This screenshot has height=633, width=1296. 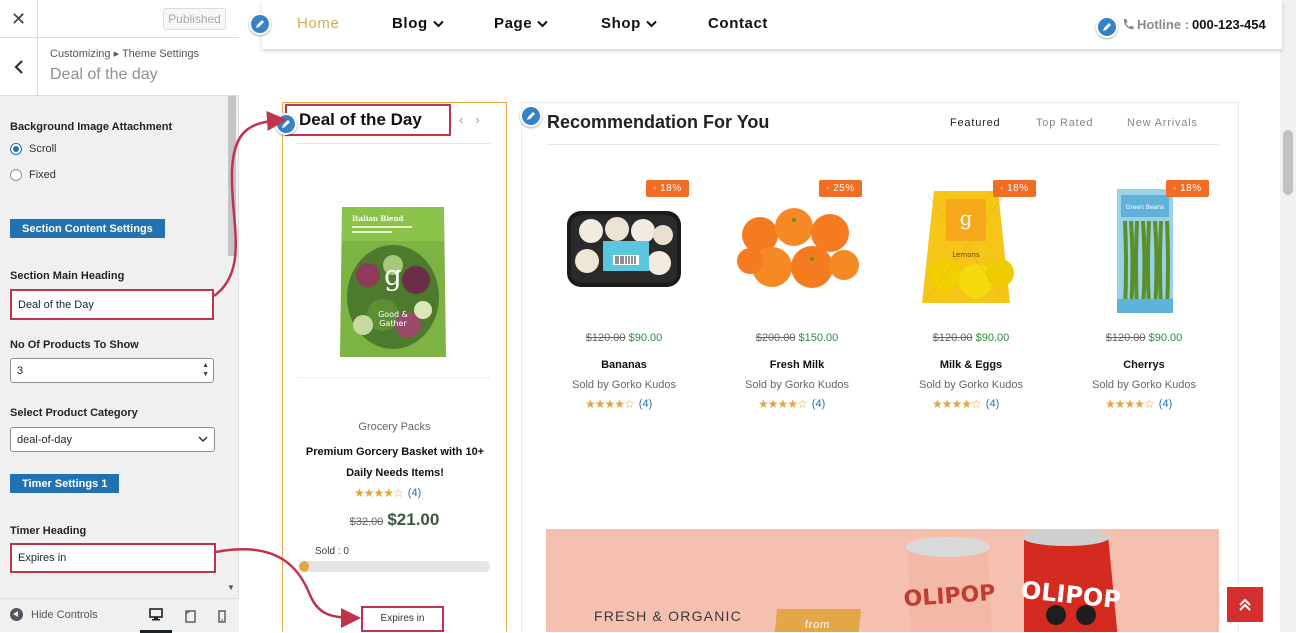 I want to click on deal-heading: Deal of the Day, so click(x=368, y=120).